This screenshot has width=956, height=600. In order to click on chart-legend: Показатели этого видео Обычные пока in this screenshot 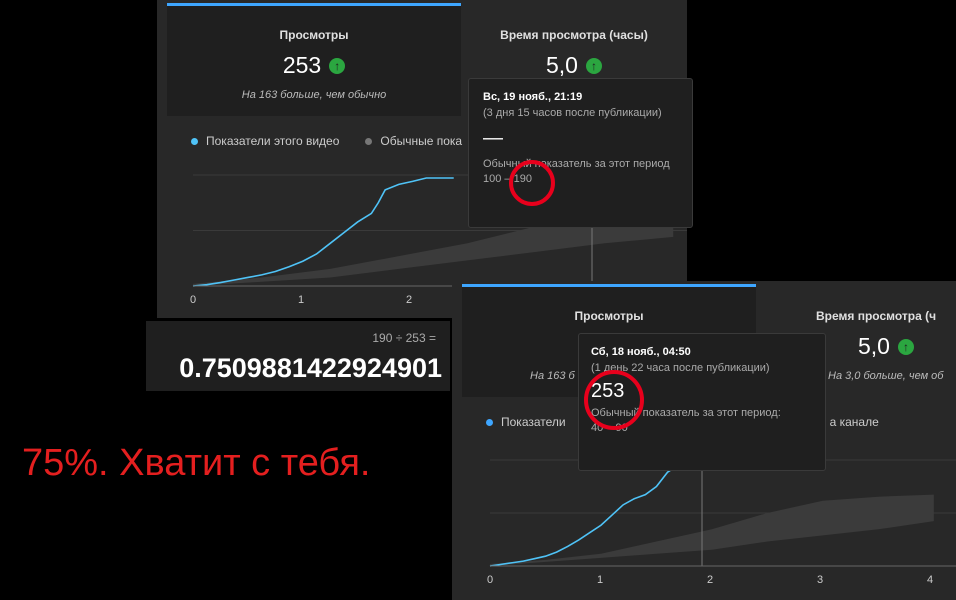, I will do `click(326, 141)`.